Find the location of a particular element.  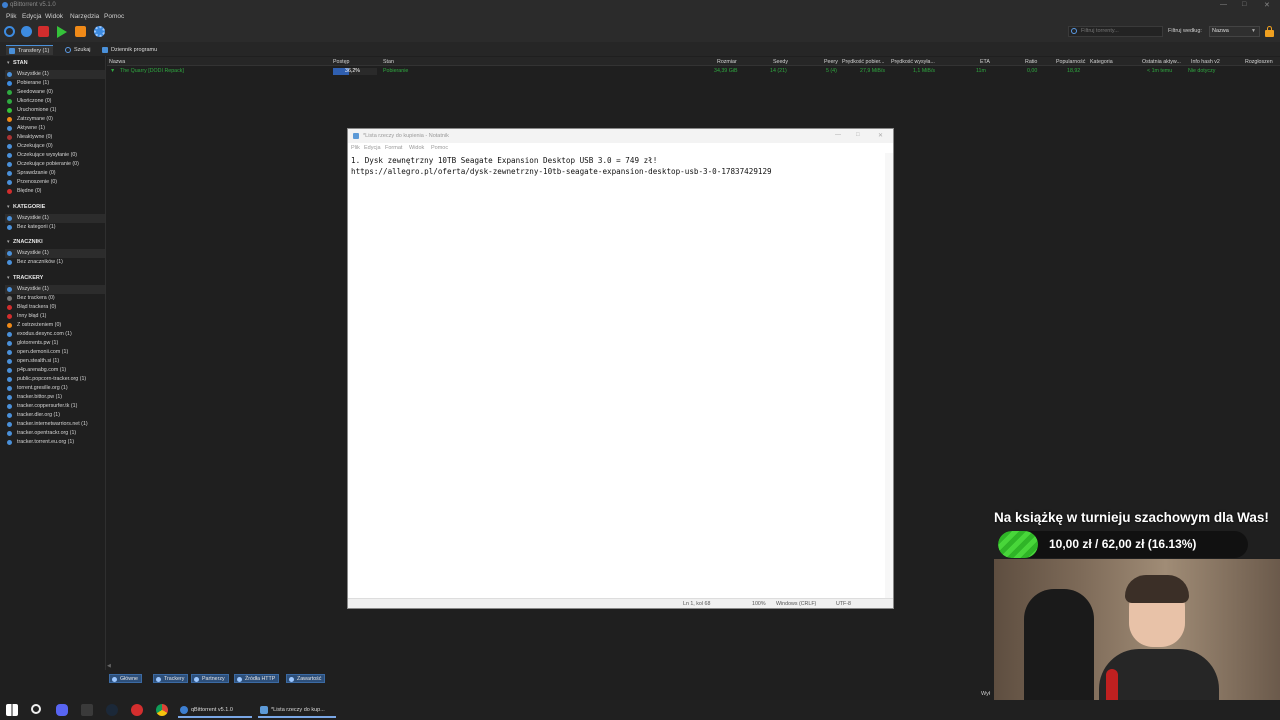

tab-search: Szukaj is located at coordinates (78, 50).